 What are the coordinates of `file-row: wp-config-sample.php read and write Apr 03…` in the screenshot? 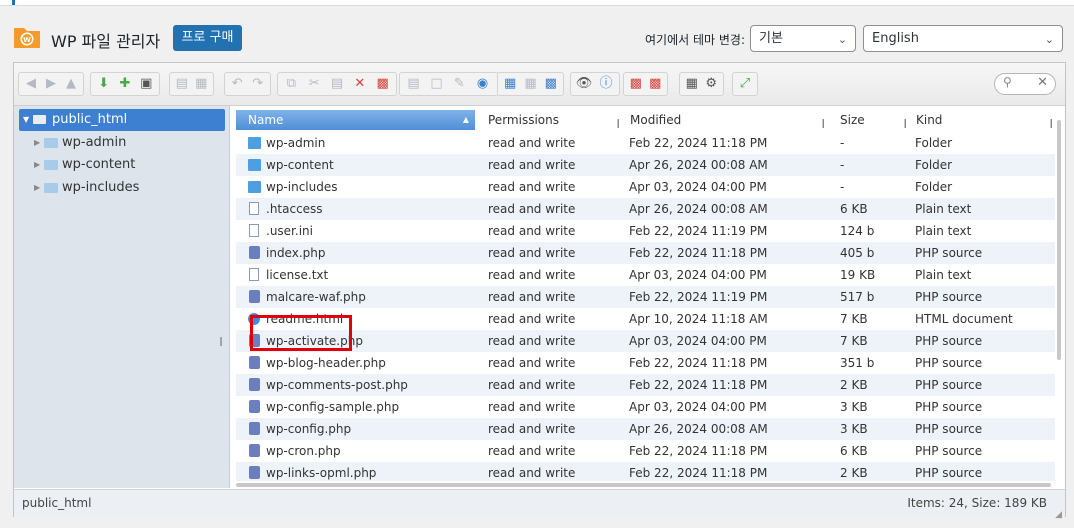 It's located at (645, 407).